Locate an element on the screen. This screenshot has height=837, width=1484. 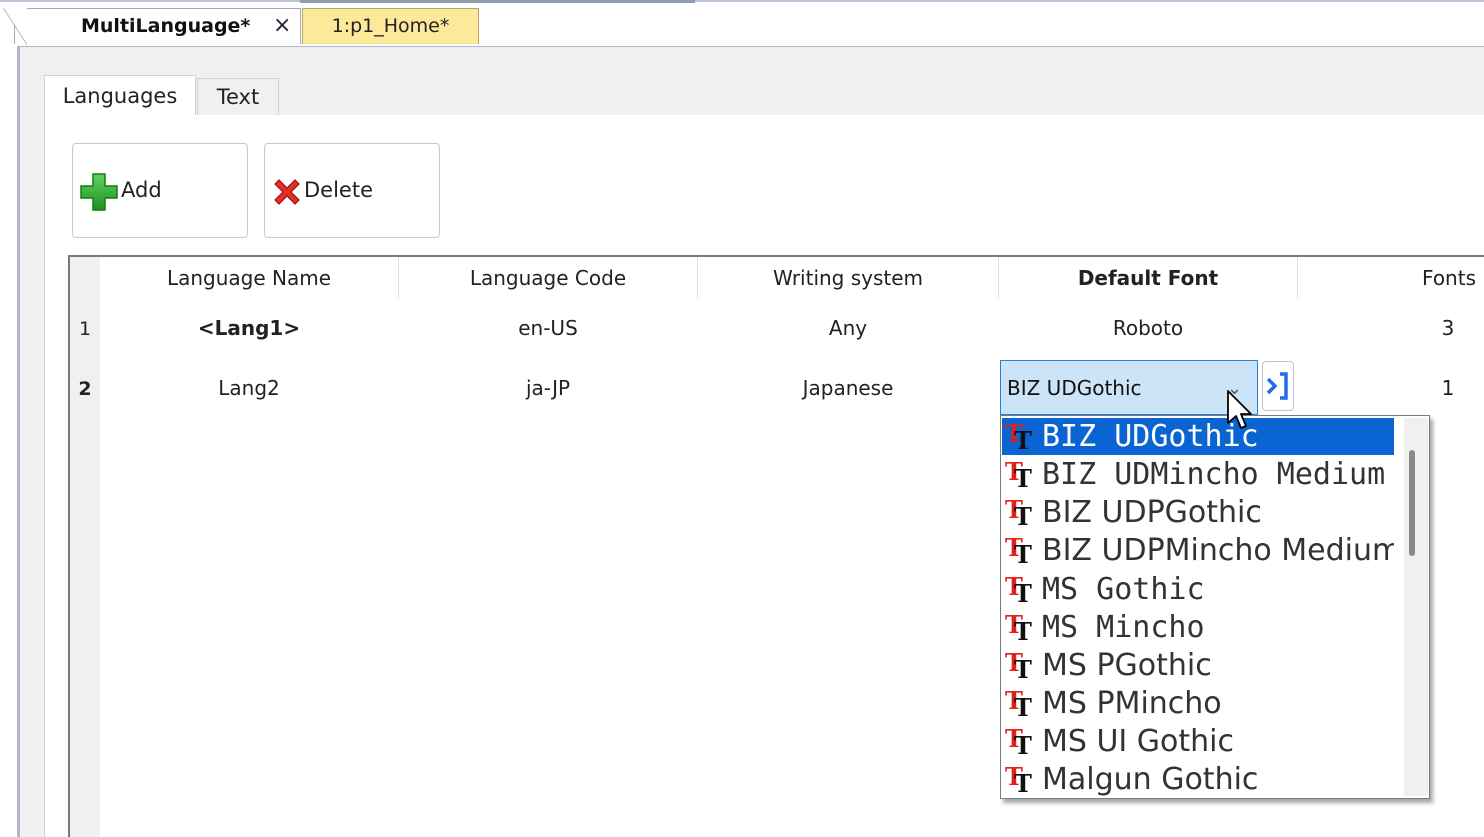
font-list-item-label: BIZ UDMincho Medium is located at coordinates (1214, 474).